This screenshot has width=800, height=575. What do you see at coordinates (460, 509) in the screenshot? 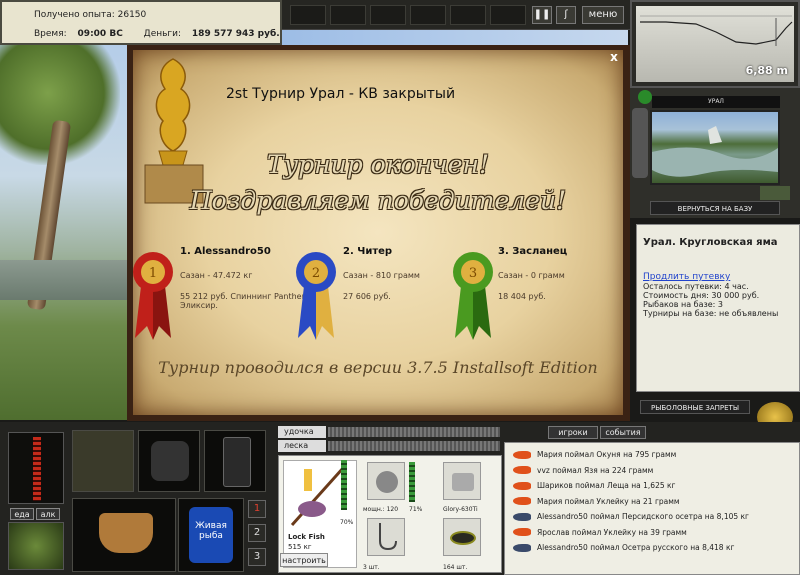
I see `line-name: Glory-630Ti` at bounding box center [460, 509].